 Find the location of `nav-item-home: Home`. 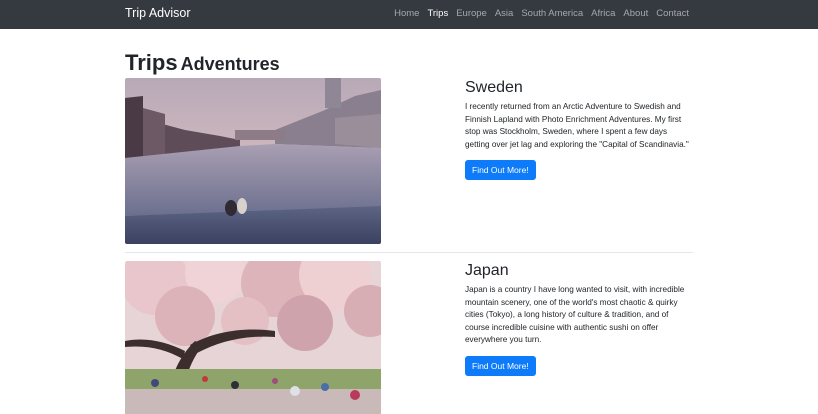

nav-item-home: Home is located at coordinates (406, 13).